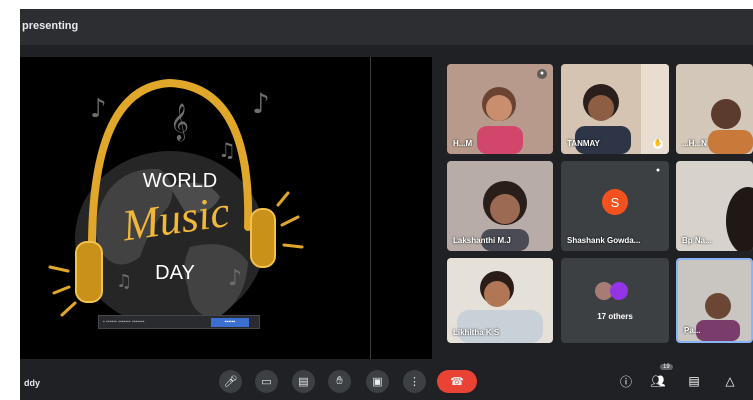 This screenshot has width=753, height=400. What do you see at coordinates (50, 26) in the screenshot?
I see `presenting-label: presenting` at bounding box center [50, 26].